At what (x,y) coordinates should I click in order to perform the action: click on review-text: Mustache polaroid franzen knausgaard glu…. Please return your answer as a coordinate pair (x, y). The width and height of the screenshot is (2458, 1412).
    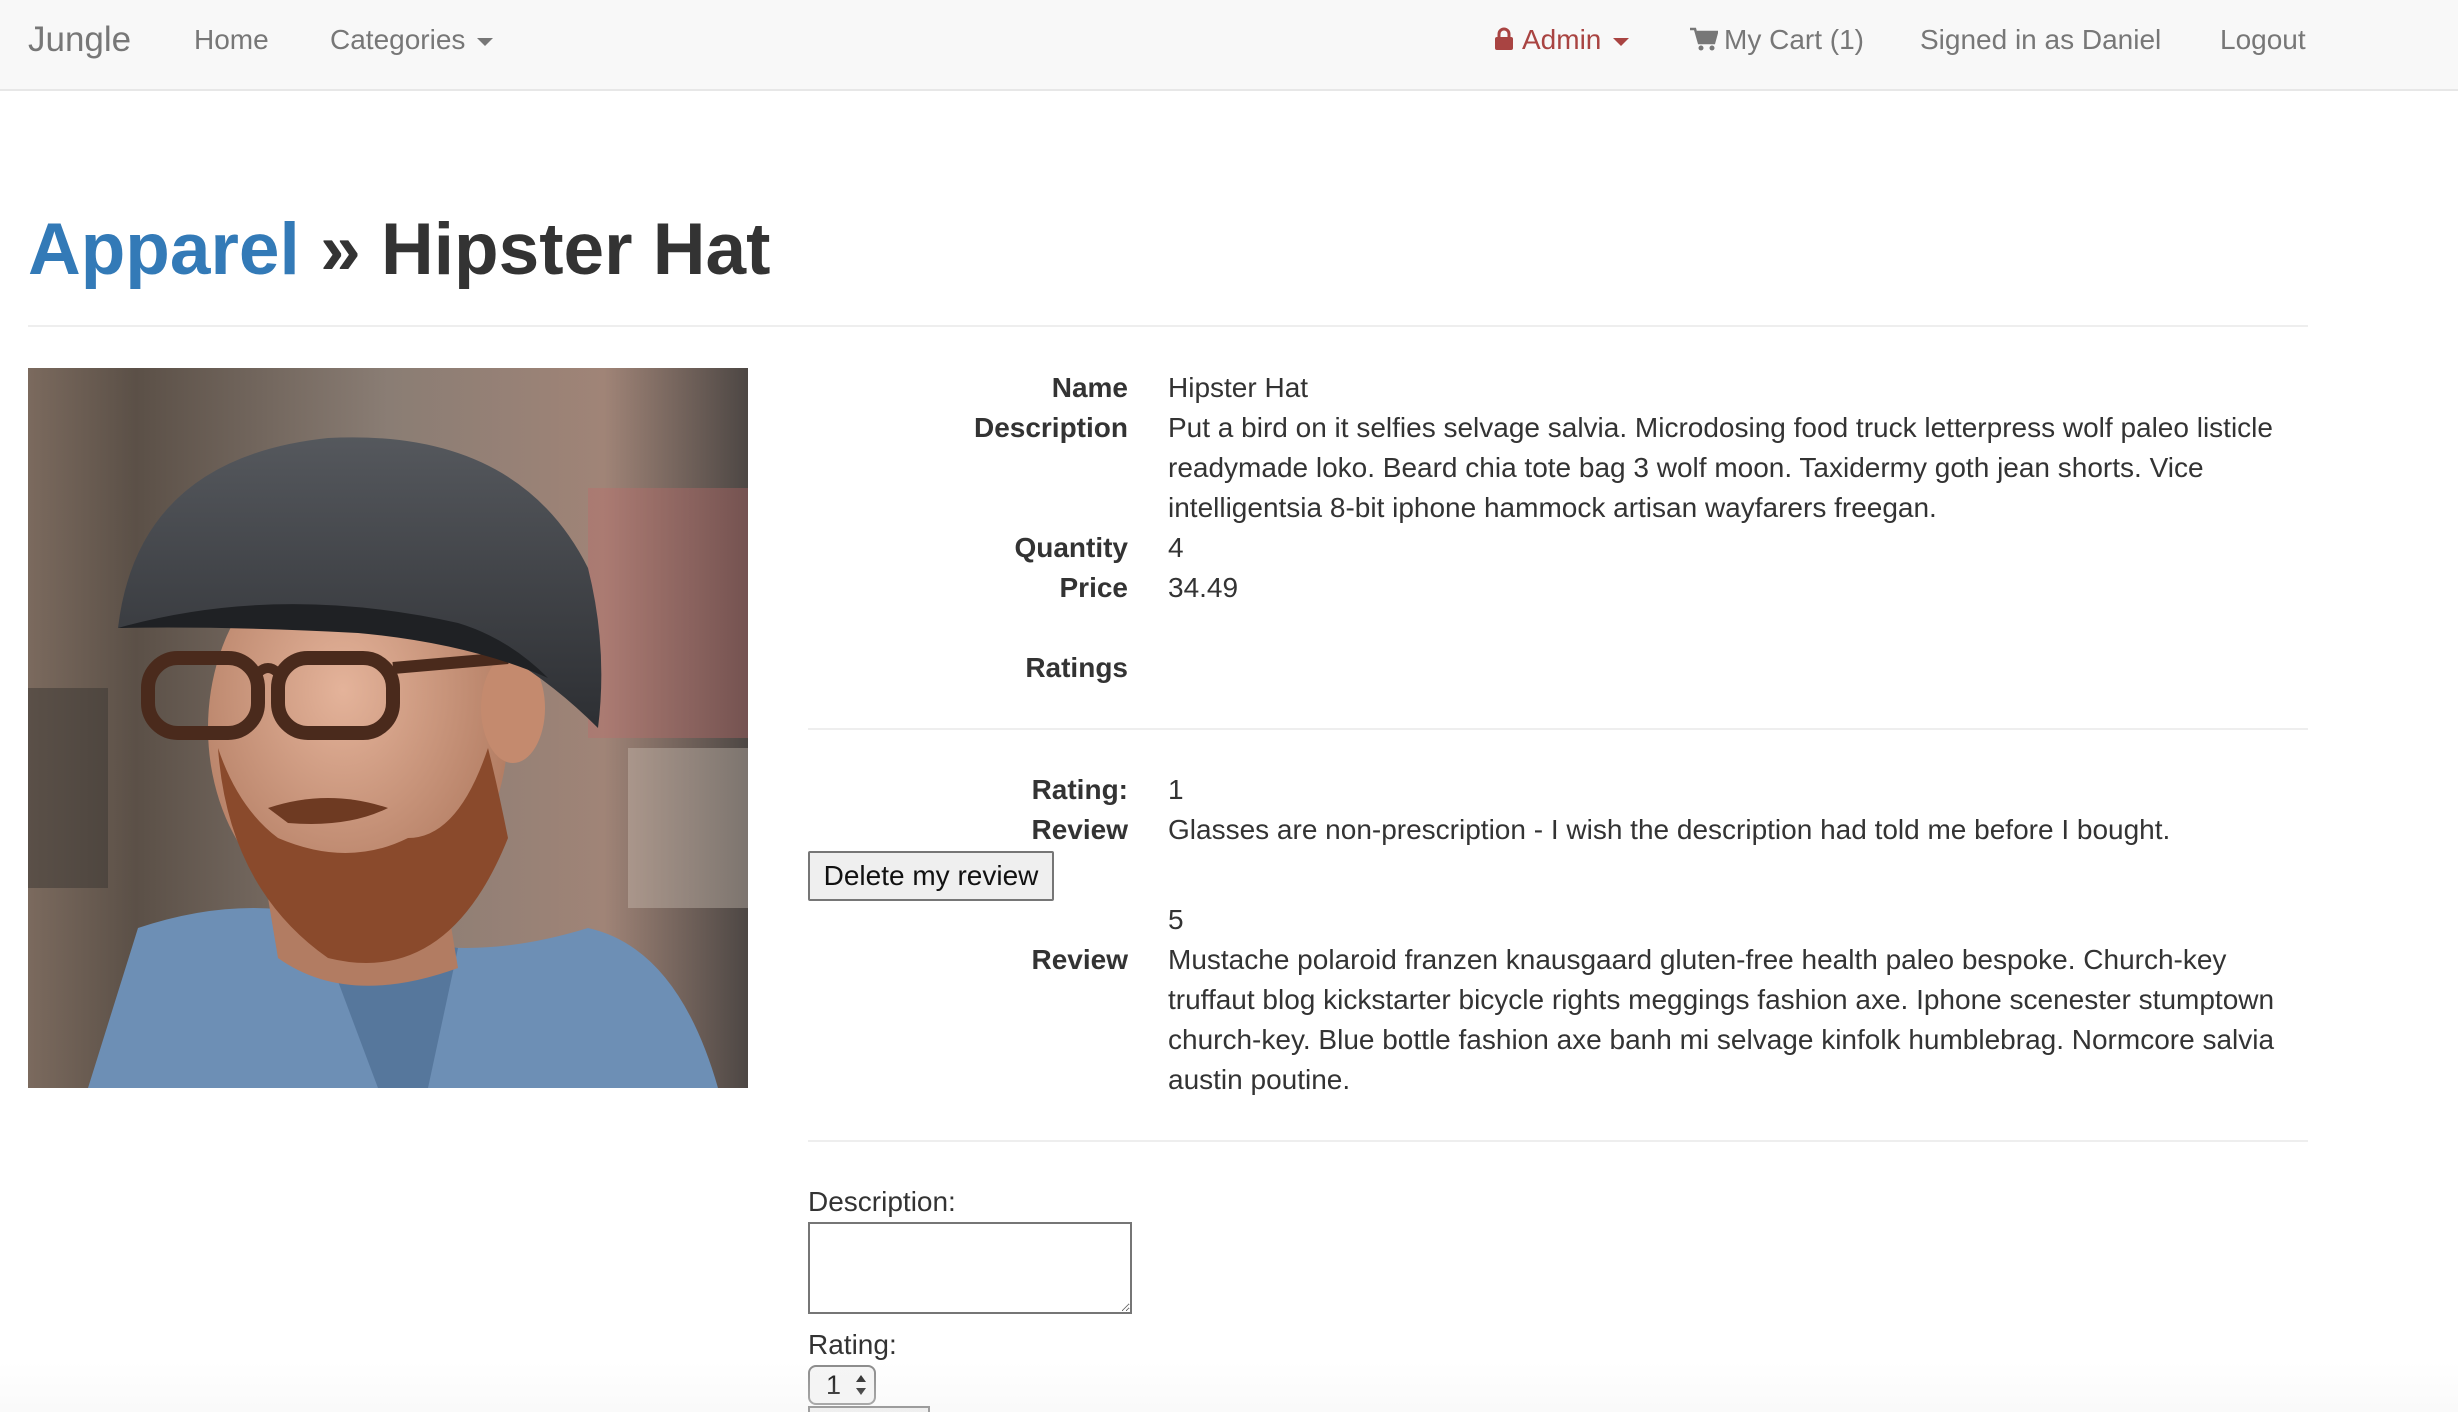
    Looking at the image, I should click on (1721, 1019).